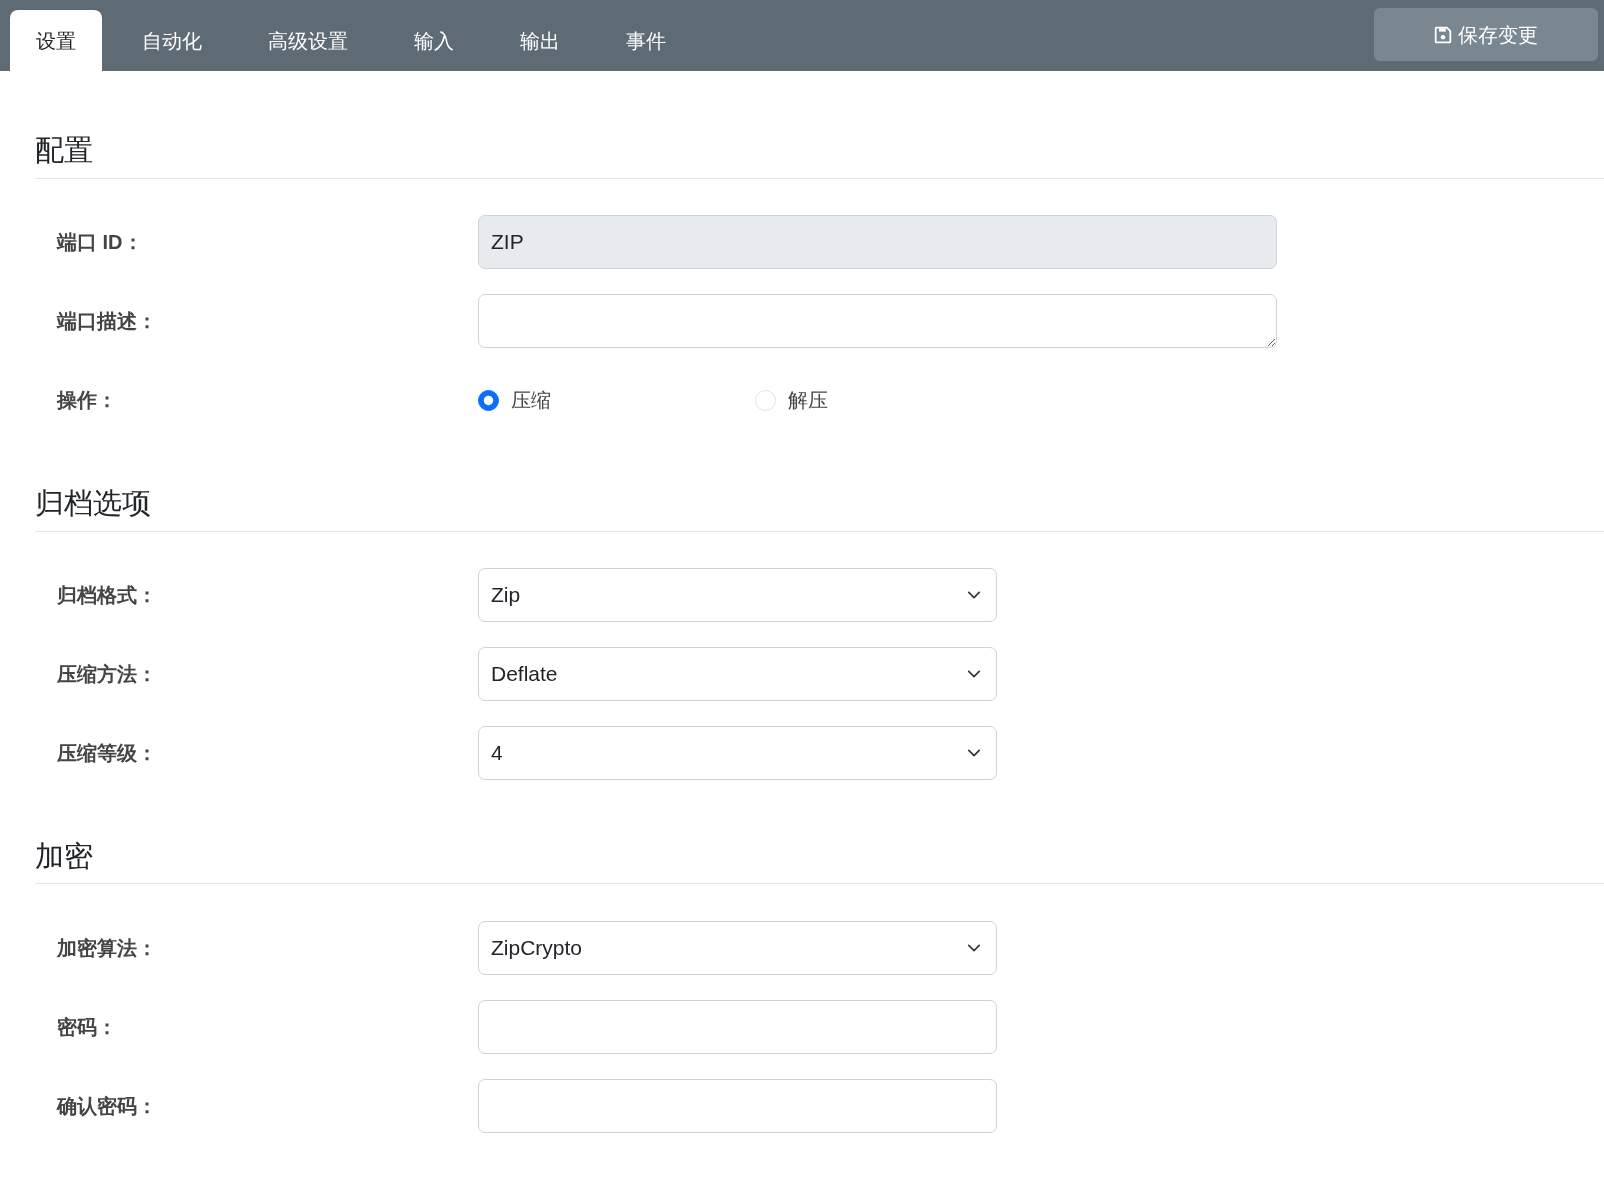  Describe the element at coordinates (107, 675) in the screenshot. I see `field-label: 压缩方法：` at that location.